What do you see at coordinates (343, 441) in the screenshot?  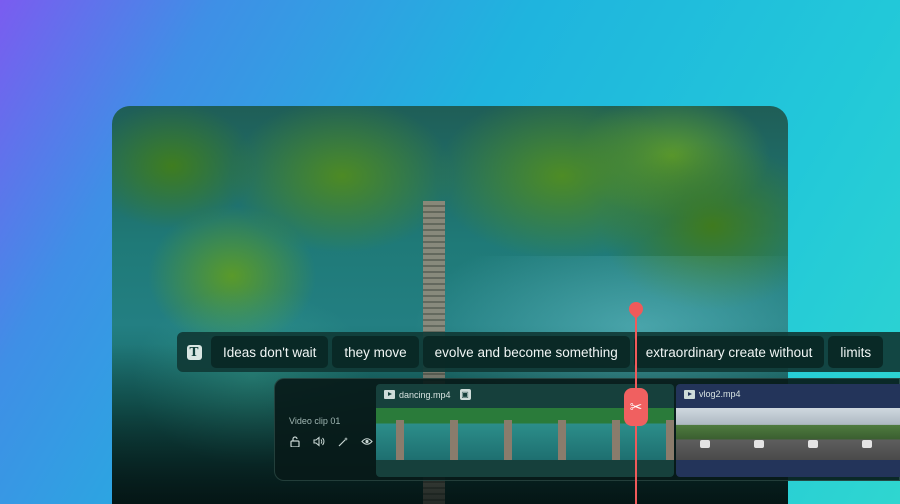 I see `effects-icon` at bounding box center [343, 441].